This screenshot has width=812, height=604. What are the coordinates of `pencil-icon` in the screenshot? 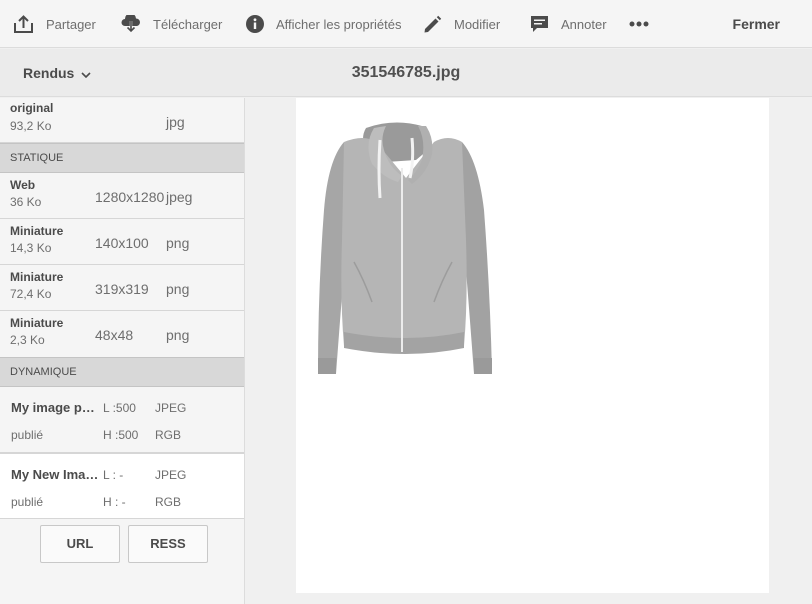 It's located at (432, 24).